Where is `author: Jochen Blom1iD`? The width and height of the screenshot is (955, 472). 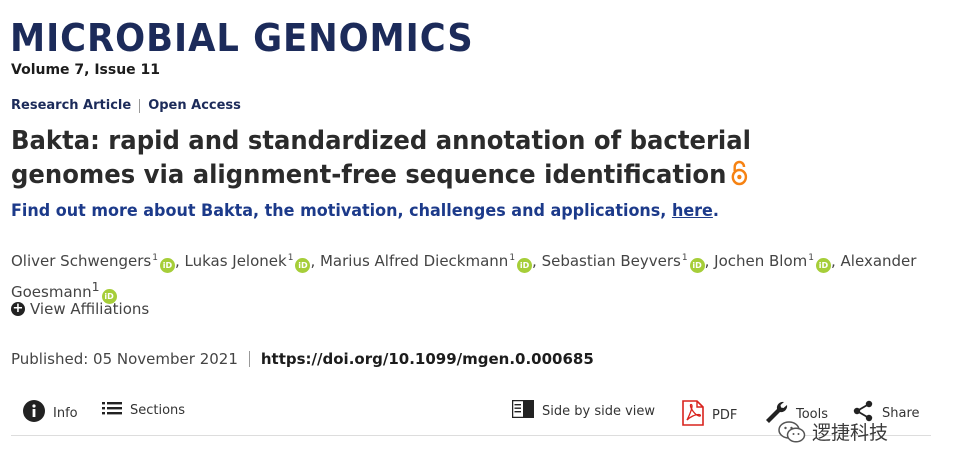 author: Jochen Blom1iD is located at coordinates (772, 262).